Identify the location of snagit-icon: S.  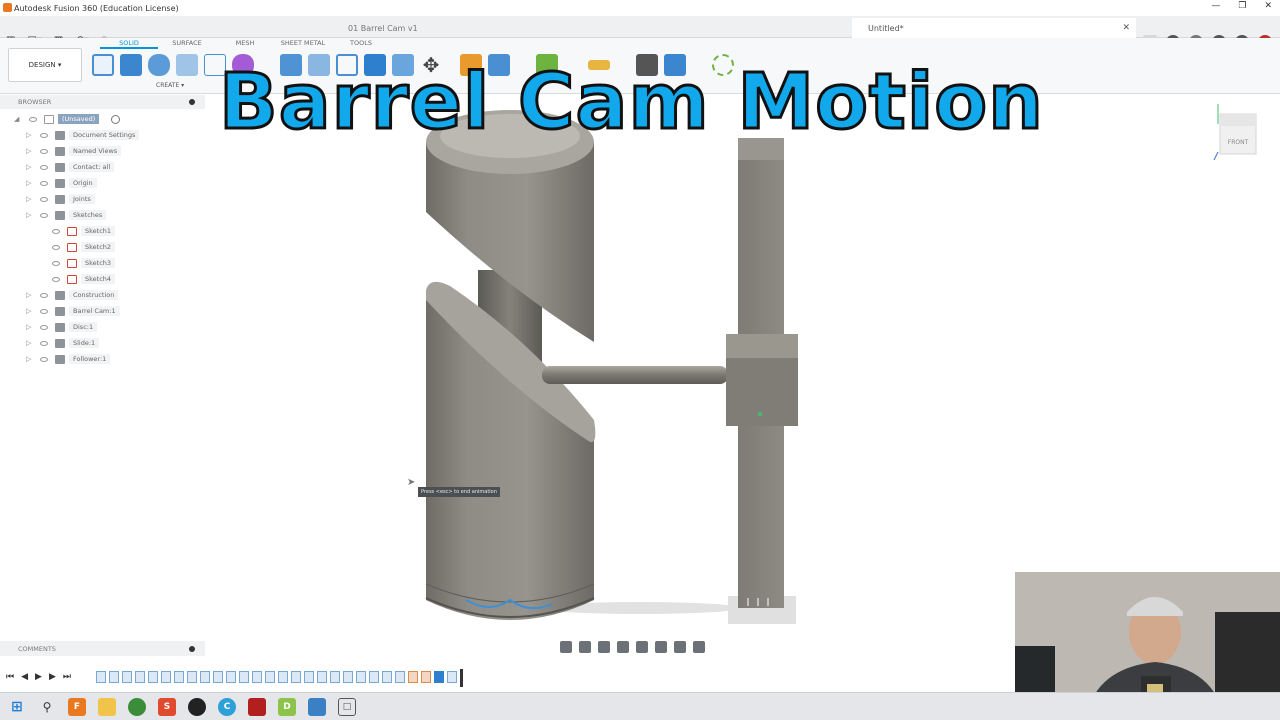
(167, 707).